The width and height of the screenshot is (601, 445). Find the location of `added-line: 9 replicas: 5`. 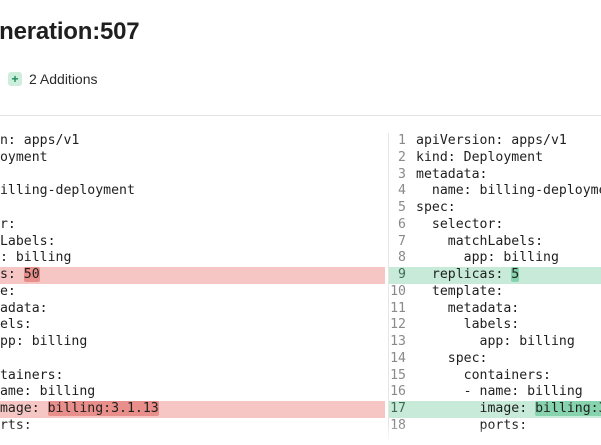

added-line: 9 replicas: 5 is located at coordinates (495, 275).